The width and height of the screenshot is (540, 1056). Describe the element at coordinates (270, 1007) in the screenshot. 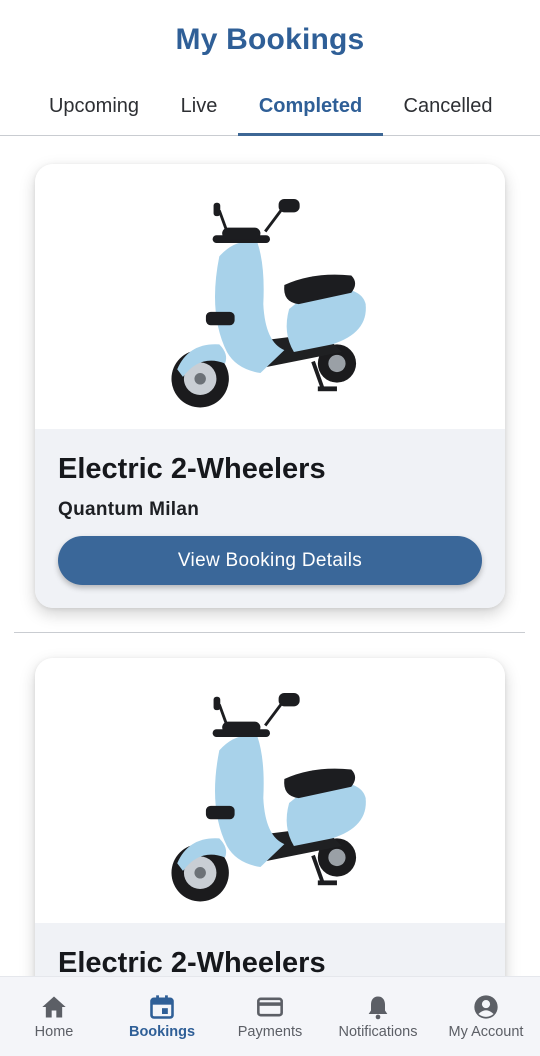

I see `card-icon` at that location.